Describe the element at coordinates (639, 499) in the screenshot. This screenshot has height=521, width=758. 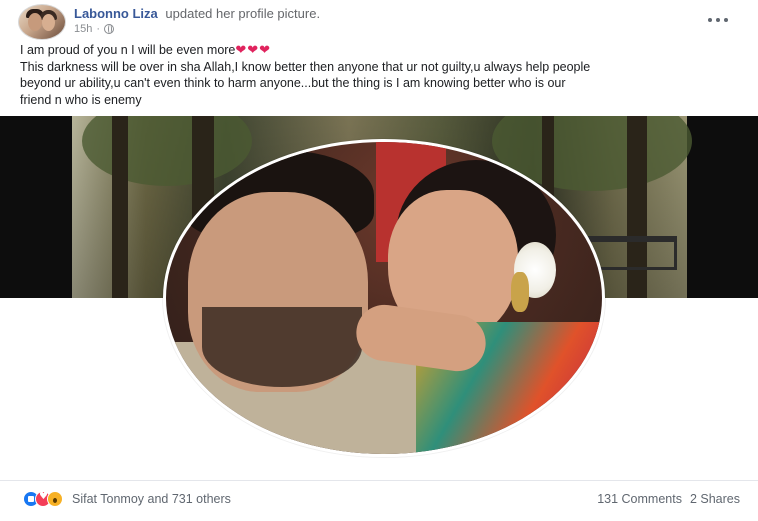
I see `comments-count-link: 131 Comments` at that location.